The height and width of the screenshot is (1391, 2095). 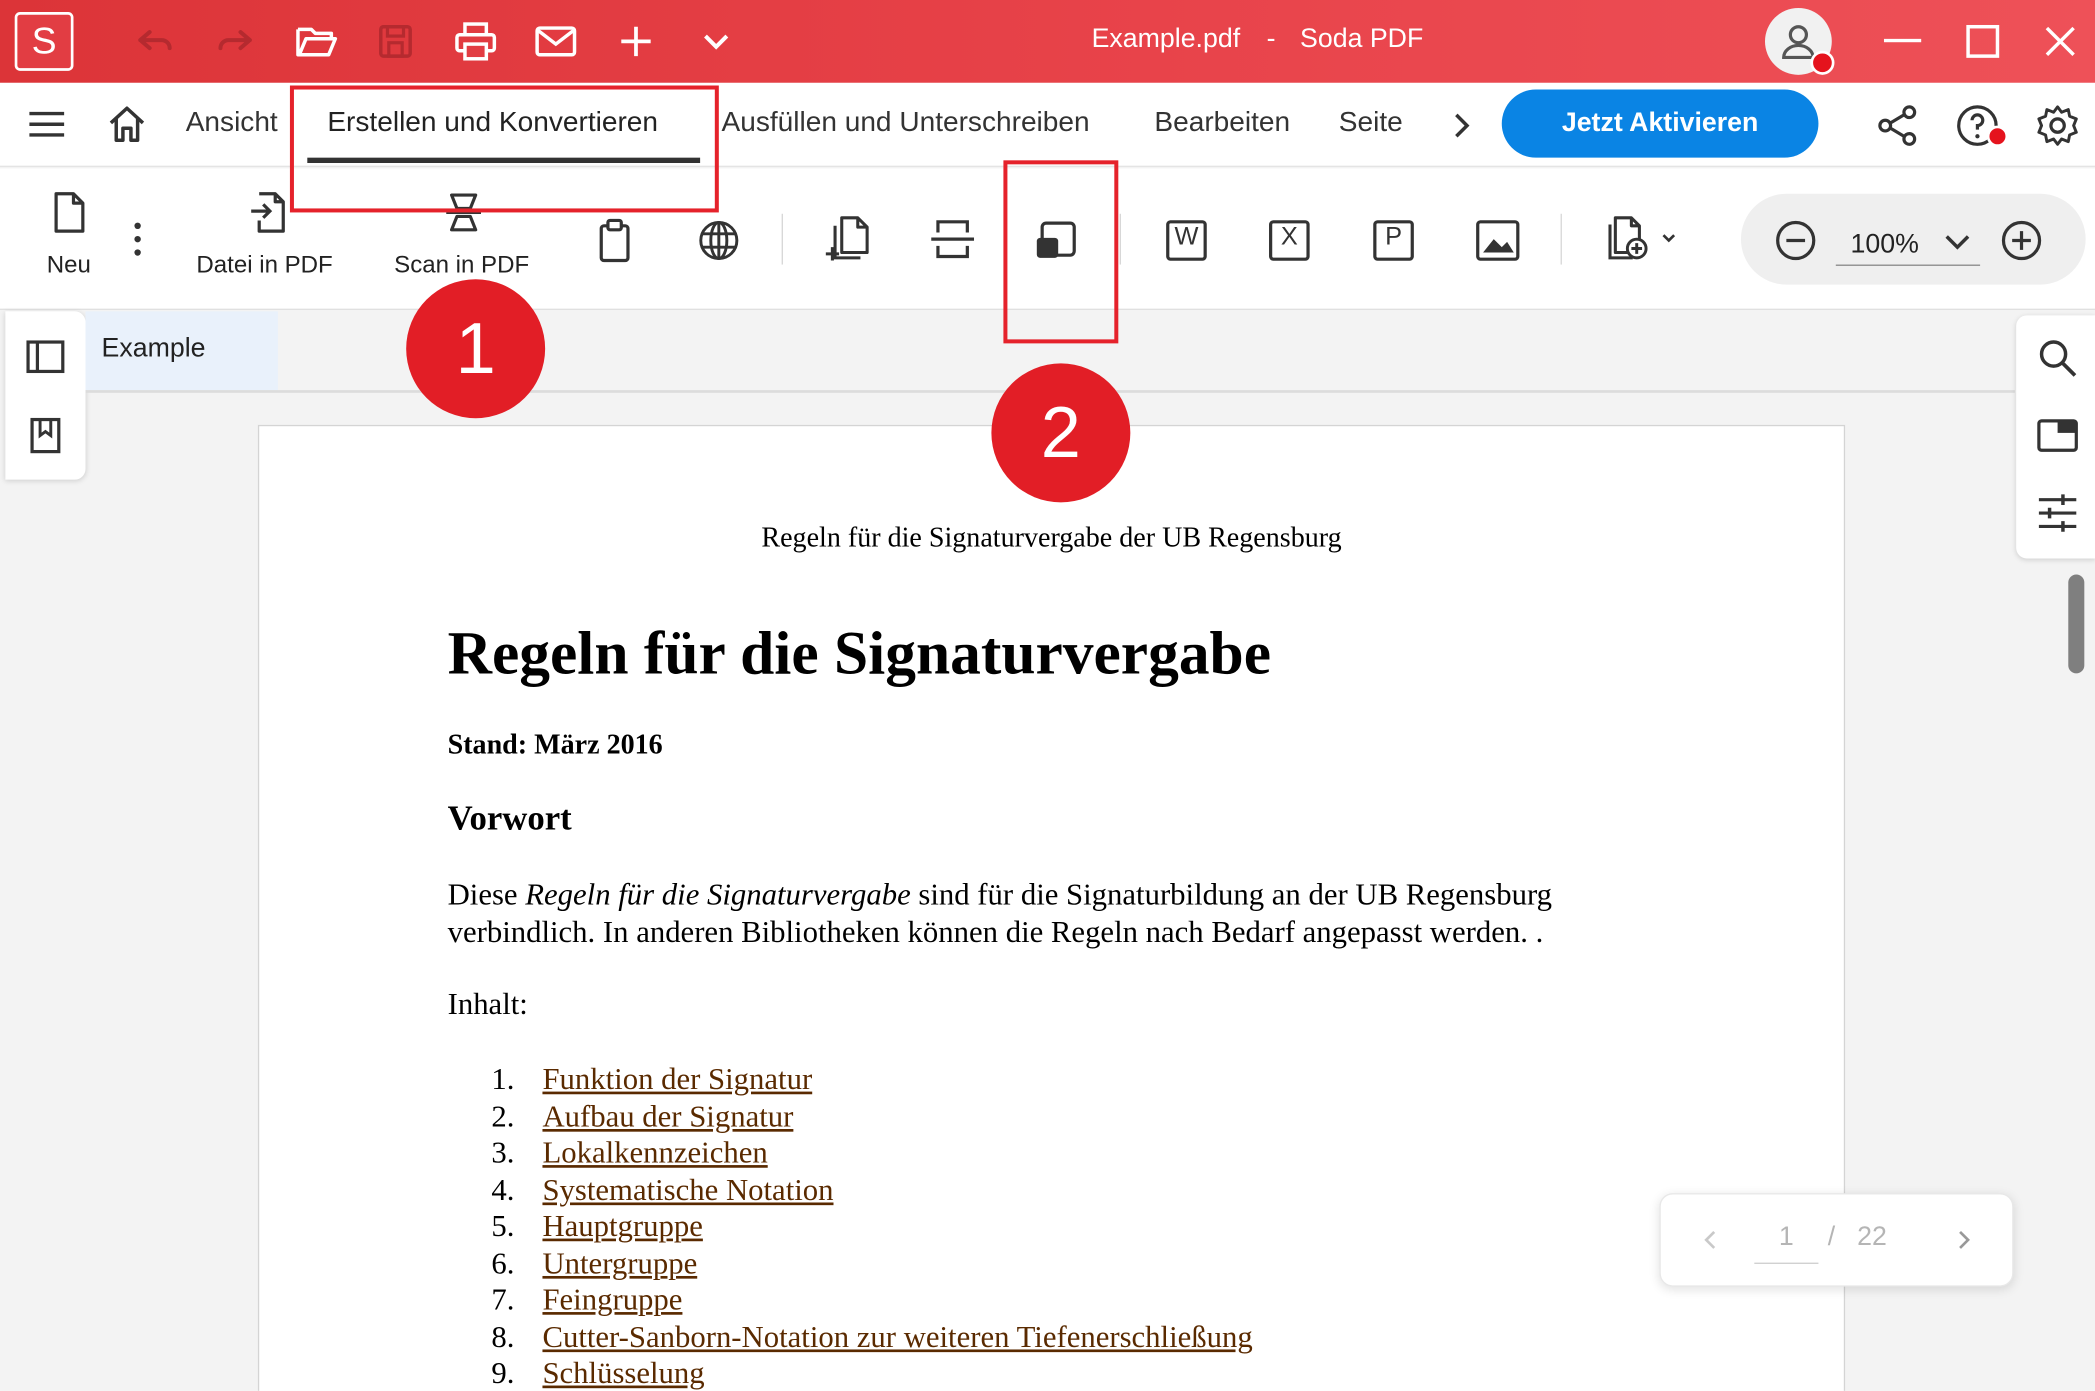 What do you see at coordinates (1908, 265) in the screenshot?
I see `zoom-select-underline` at bounding box center [1908, 265].